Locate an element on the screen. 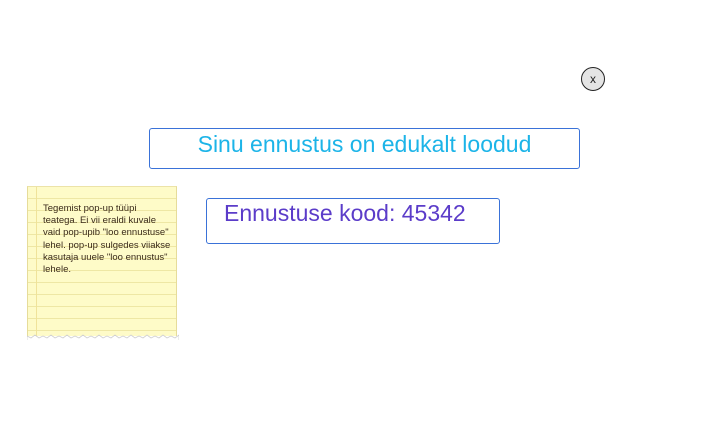  success-message-box: Sinu ennustus on edukalt loodud is located at coordinates (364, 148).